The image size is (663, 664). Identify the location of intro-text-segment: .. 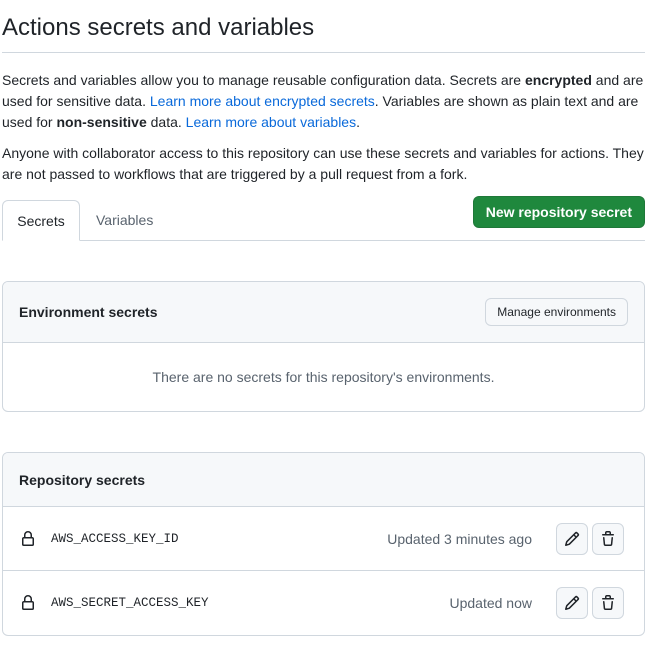
(358, 122).